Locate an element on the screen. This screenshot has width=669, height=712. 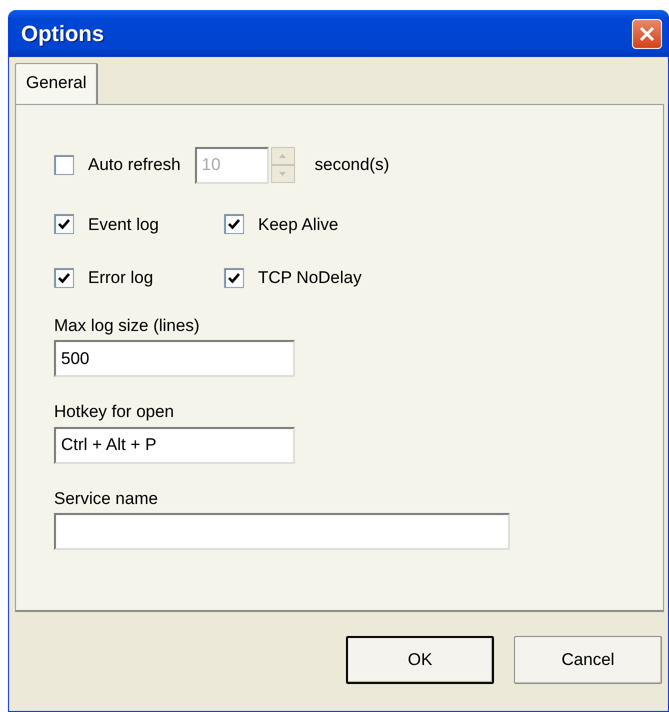
field-label: Service name is located at coordinates (106, 499).